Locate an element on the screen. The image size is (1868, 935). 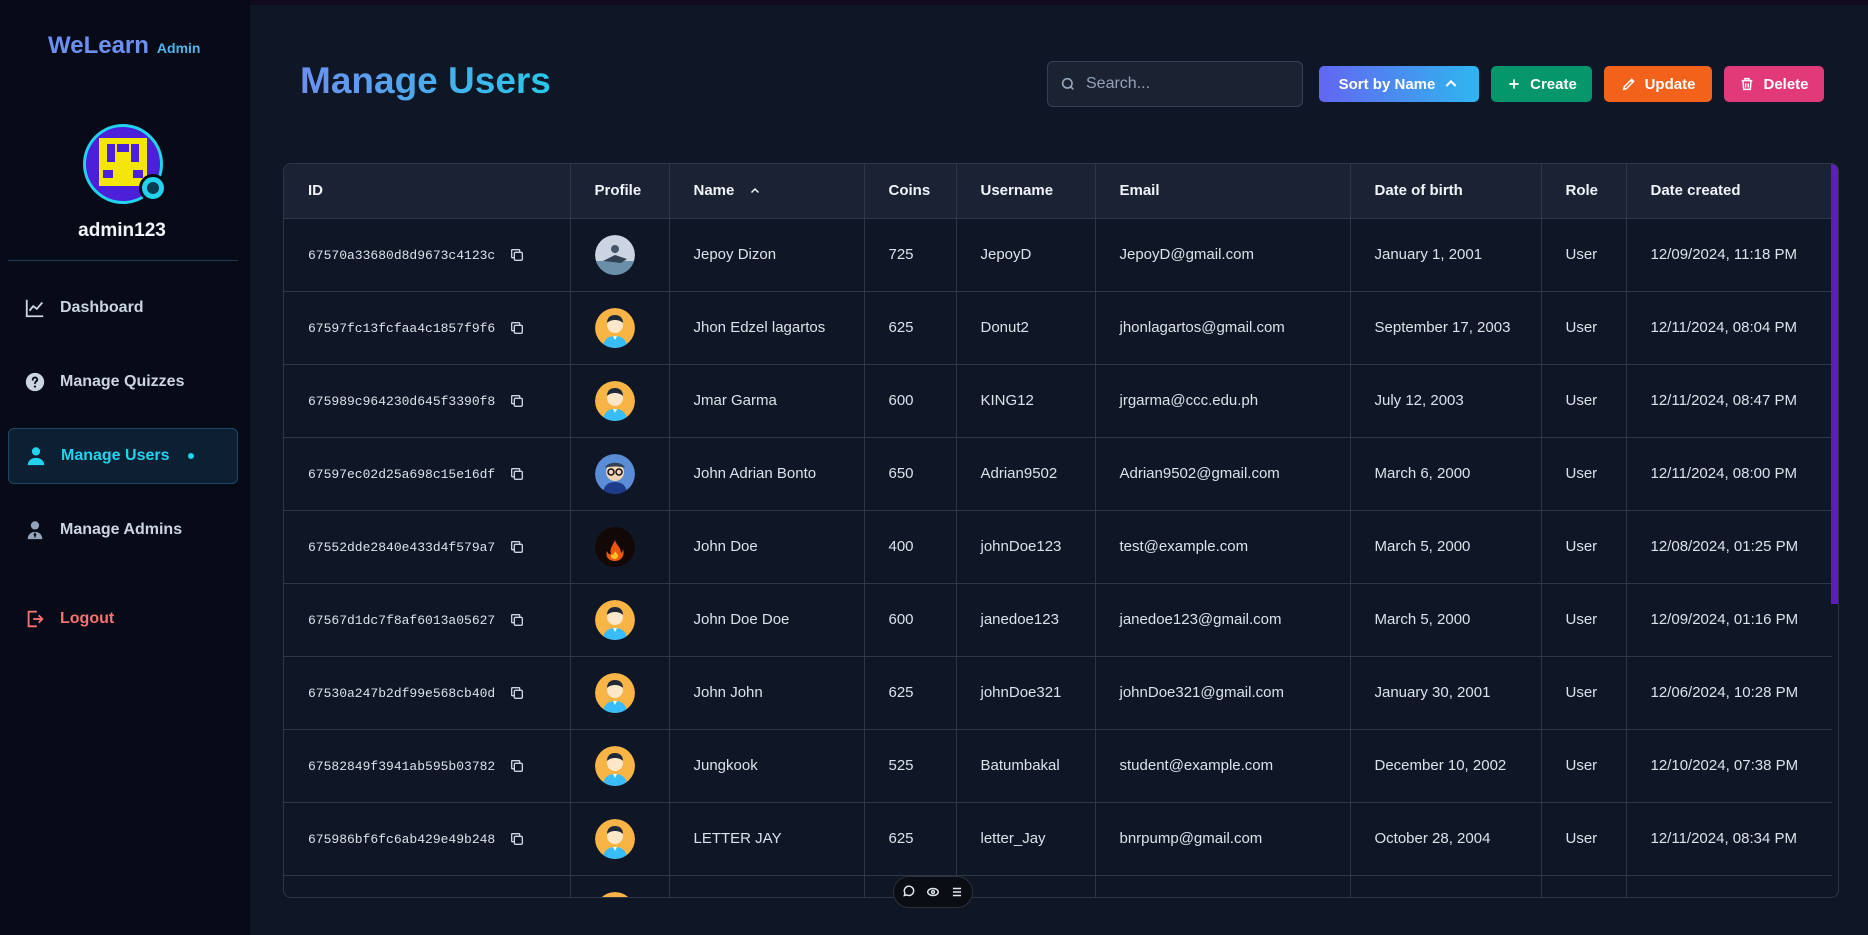
cell-id: 675986bf6fc6ab429e49b248 is located at coordinates (427, 839).